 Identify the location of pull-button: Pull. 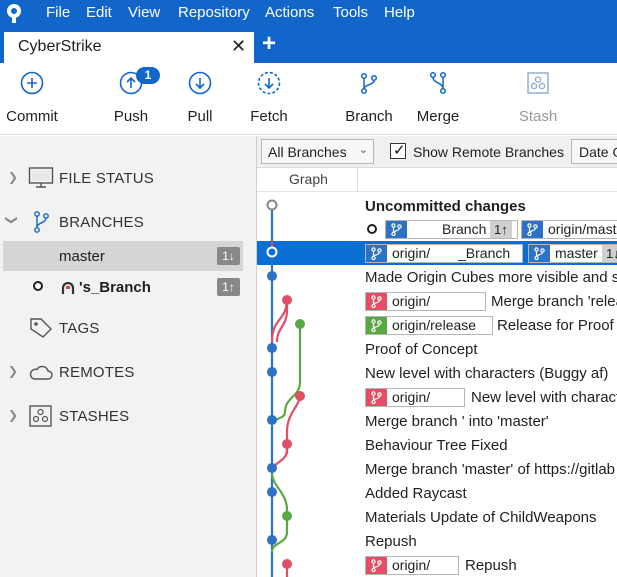
(200, 99).